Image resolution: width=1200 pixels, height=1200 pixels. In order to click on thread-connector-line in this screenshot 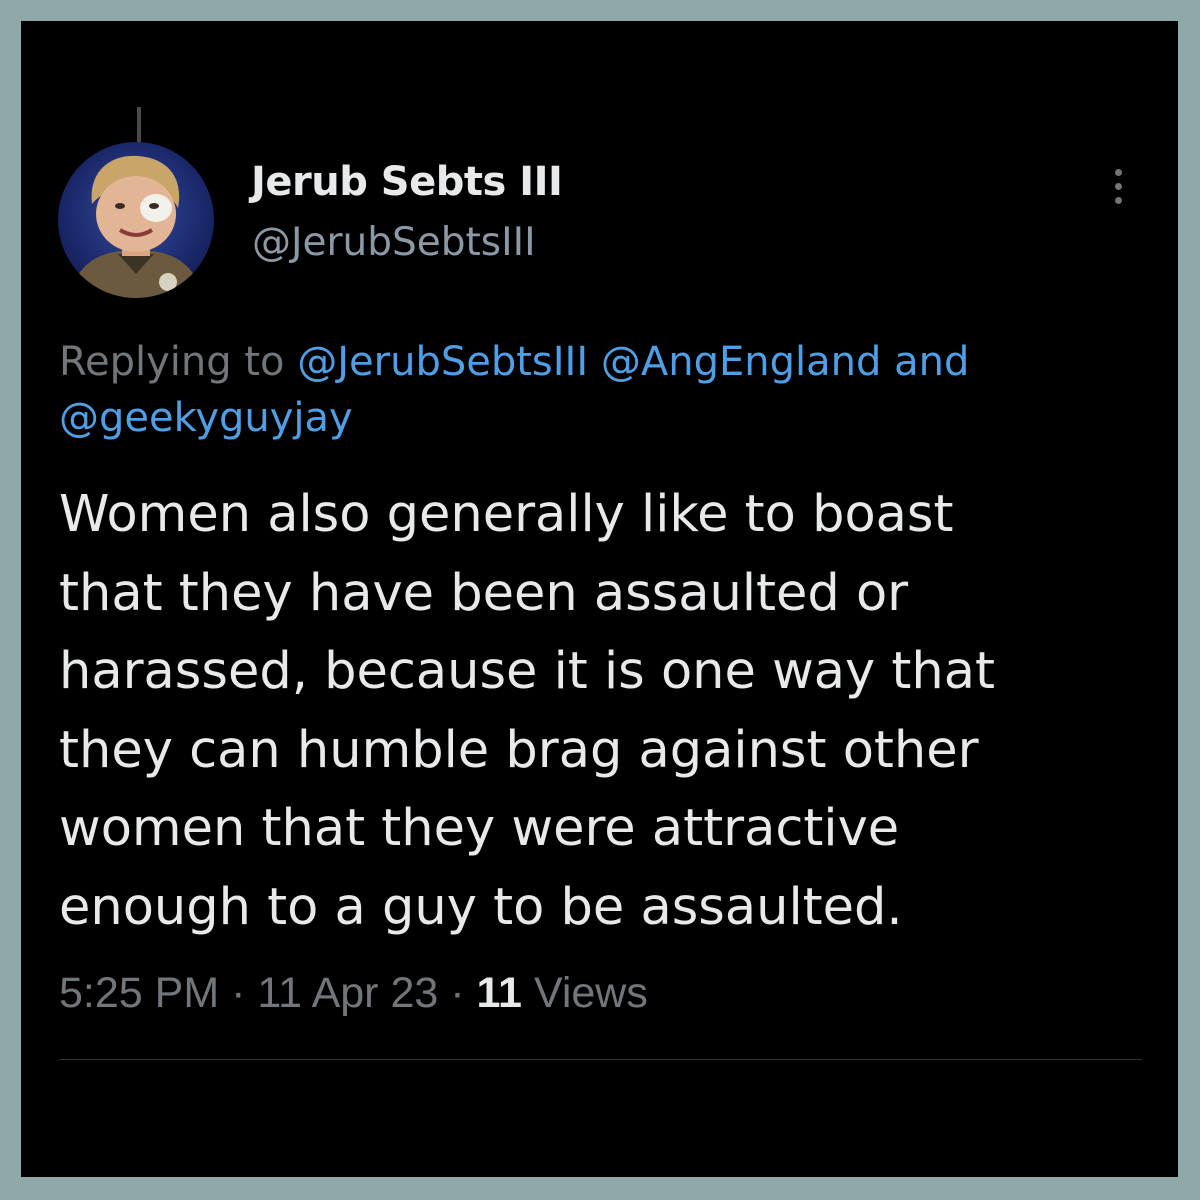, I will do `click(139, 125)`.